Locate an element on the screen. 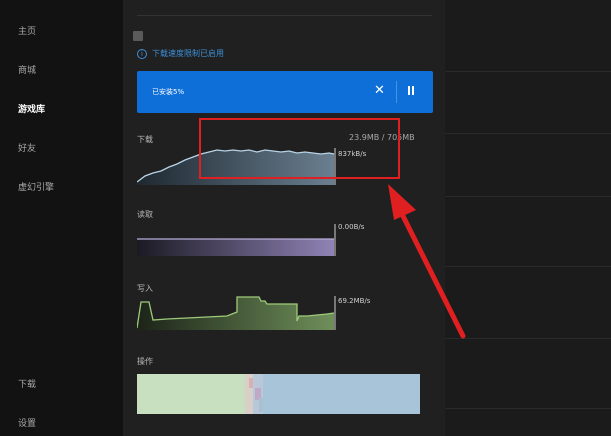 The width and height of the screenshot is (611, 436). speed-limit-notice: i 下载速度限制已启用 is located at coordinates (180, 53).